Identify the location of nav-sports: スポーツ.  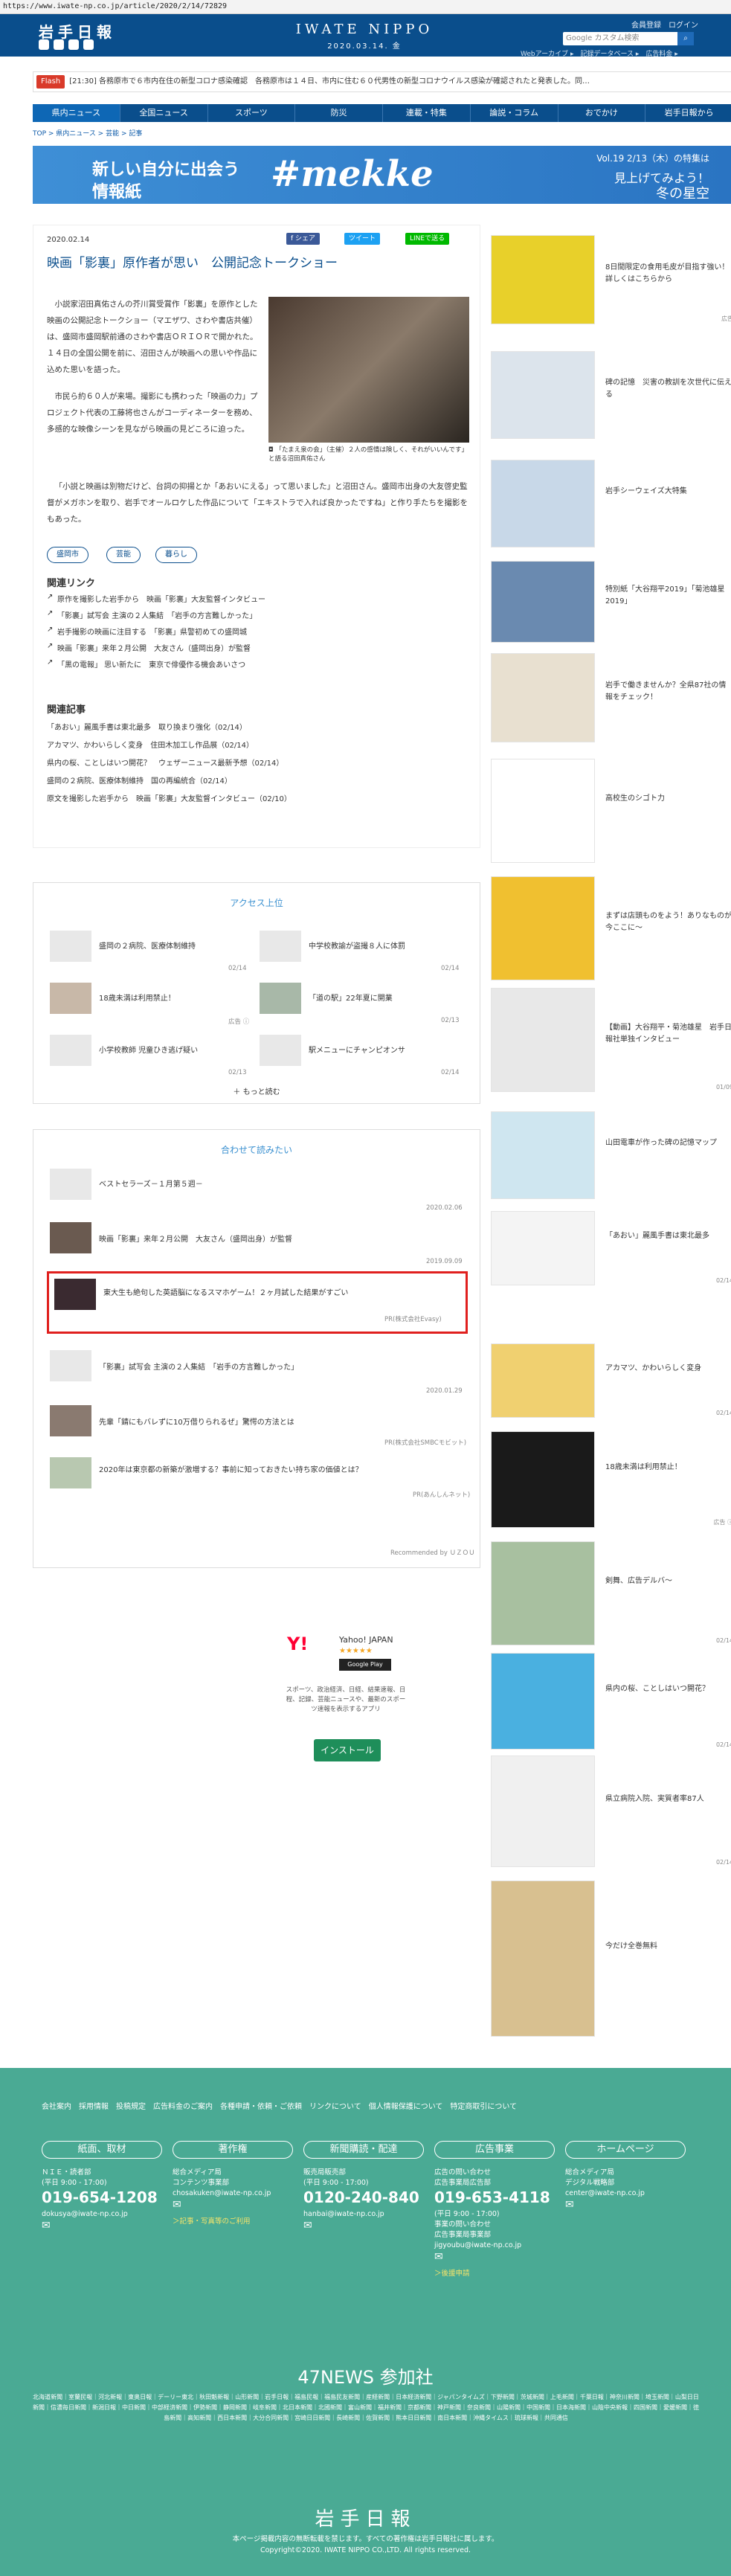
(252, 113).